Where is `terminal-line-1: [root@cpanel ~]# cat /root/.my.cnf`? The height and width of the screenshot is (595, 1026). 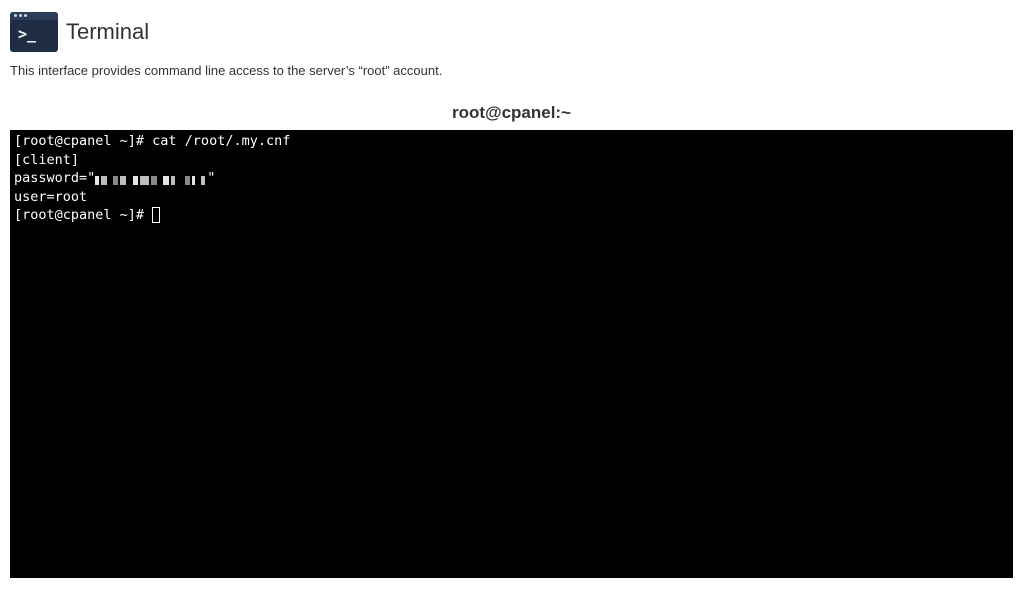
terminal-line-1: [root@cpanel ~]# cat /root/.my.cnf is located at coordinates (511, 141).